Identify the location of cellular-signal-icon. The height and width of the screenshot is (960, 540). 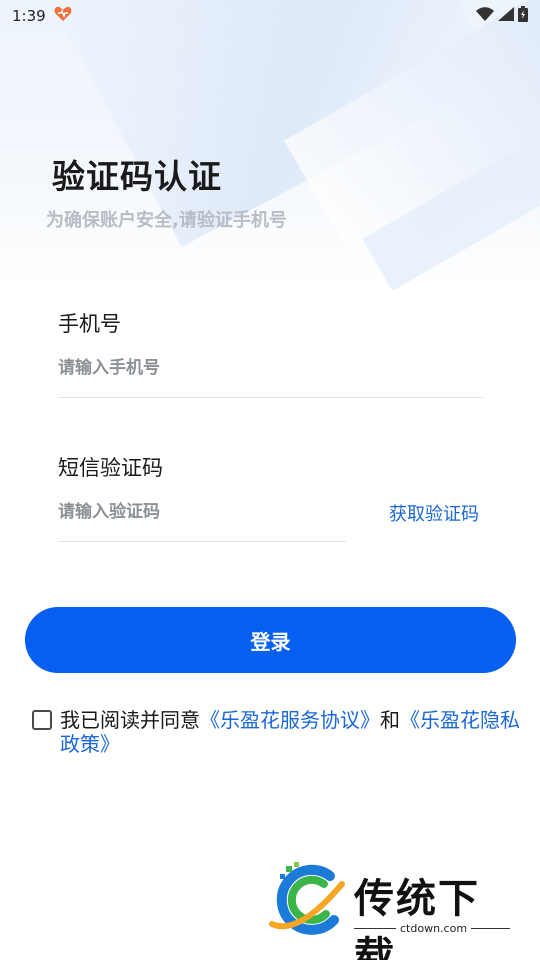
(506, 16).